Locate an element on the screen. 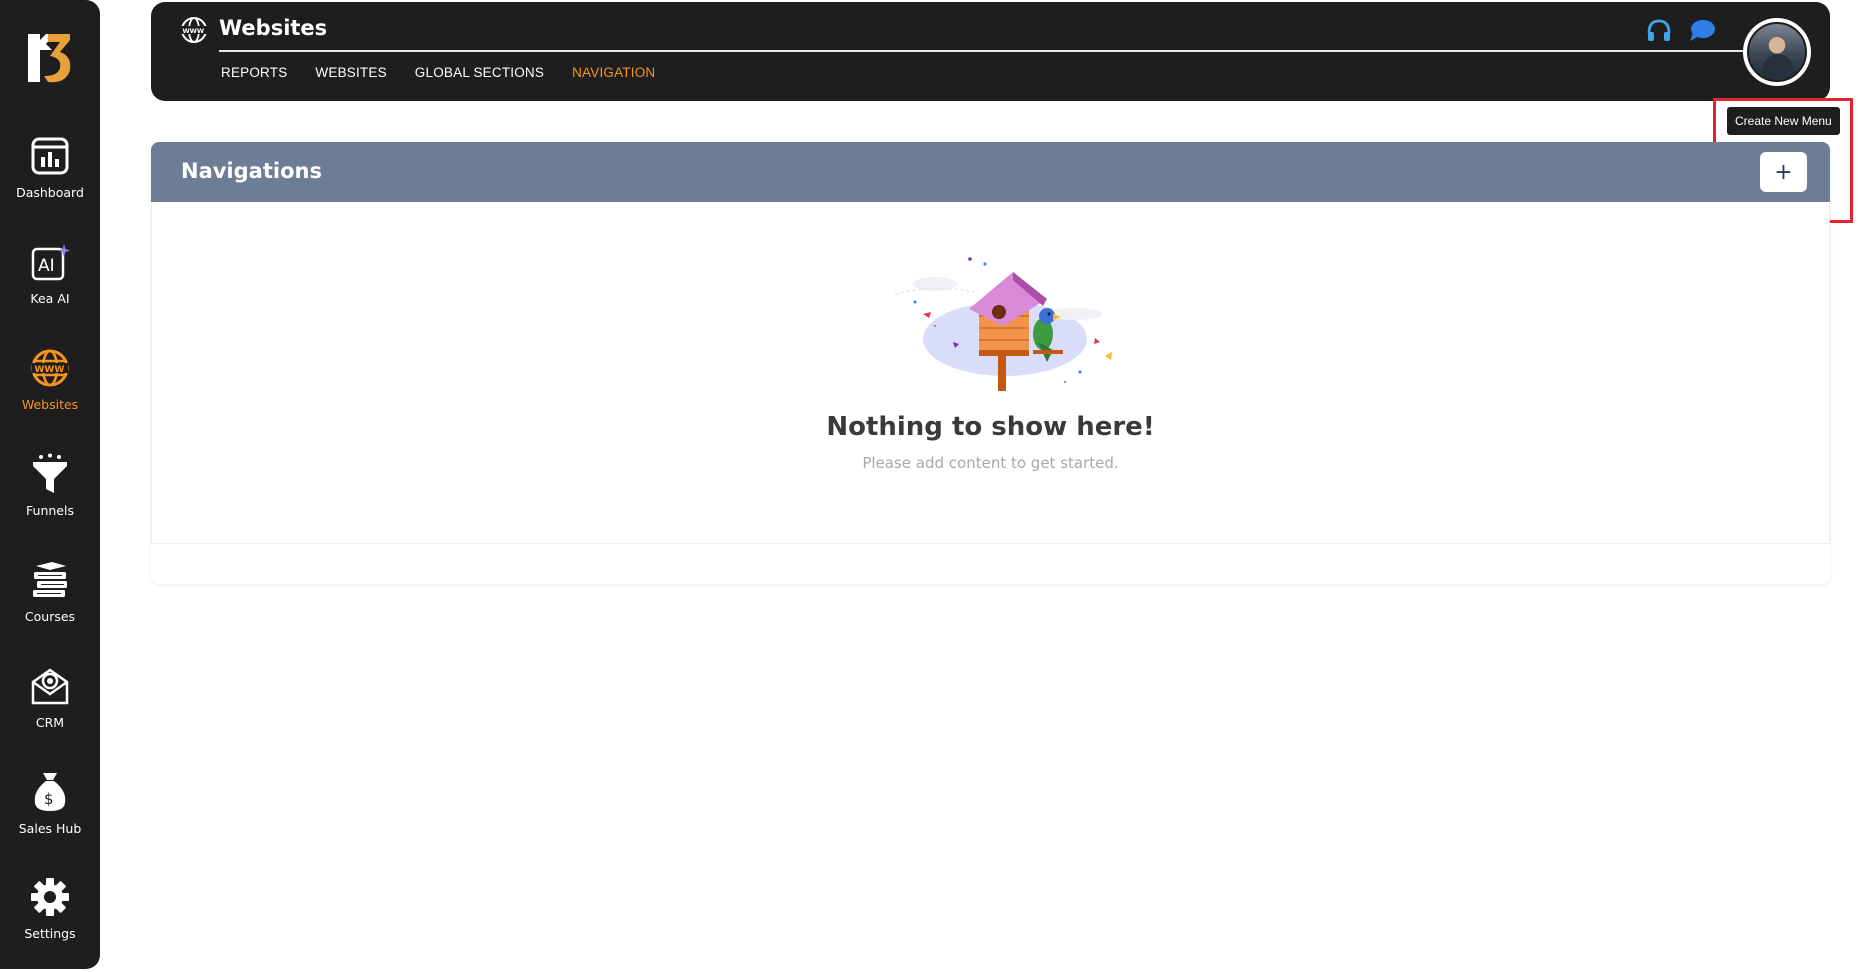 The height and width of the screenshot is (972, 1858). create-menu-tooltip: Create New Menu is located at coordinates (1783, 121).